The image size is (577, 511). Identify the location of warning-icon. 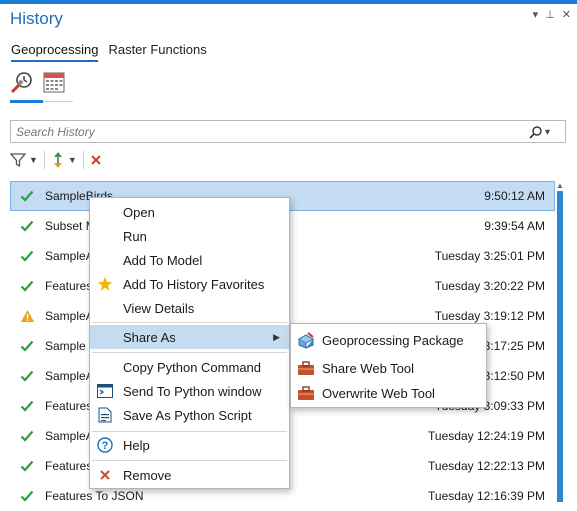
(27, 316).